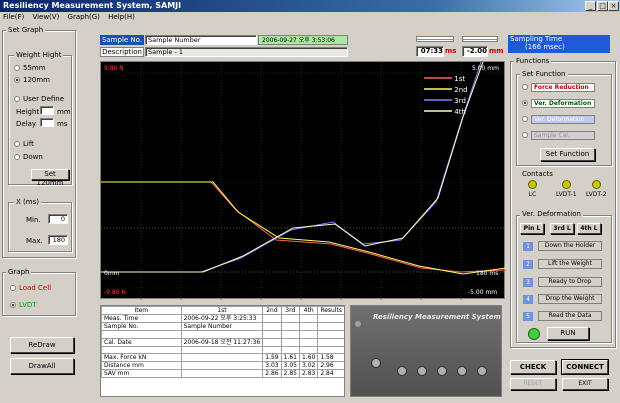  I want to click on table-cell: Sample Number, so click(222, 326).